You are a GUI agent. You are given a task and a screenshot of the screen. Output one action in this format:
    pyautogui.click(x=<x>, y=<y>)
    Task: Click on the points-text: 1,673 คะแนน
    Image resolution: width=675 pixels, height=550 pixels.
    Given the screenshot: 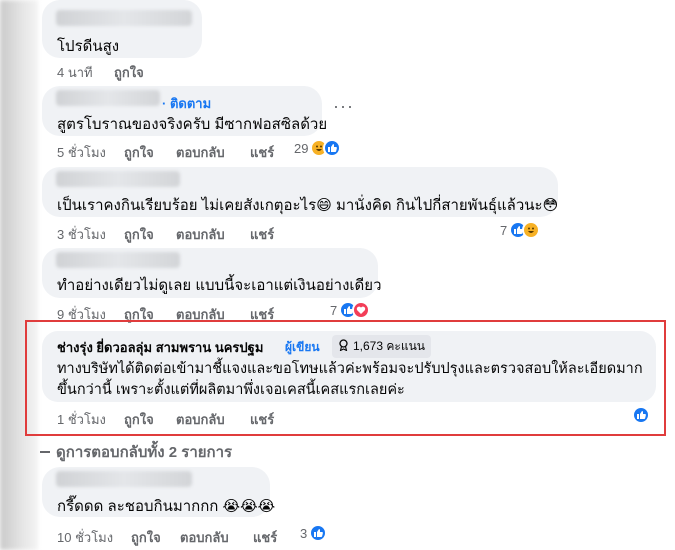 What is the action you would take?
    pyautogui.click(x=389, y=346)
    